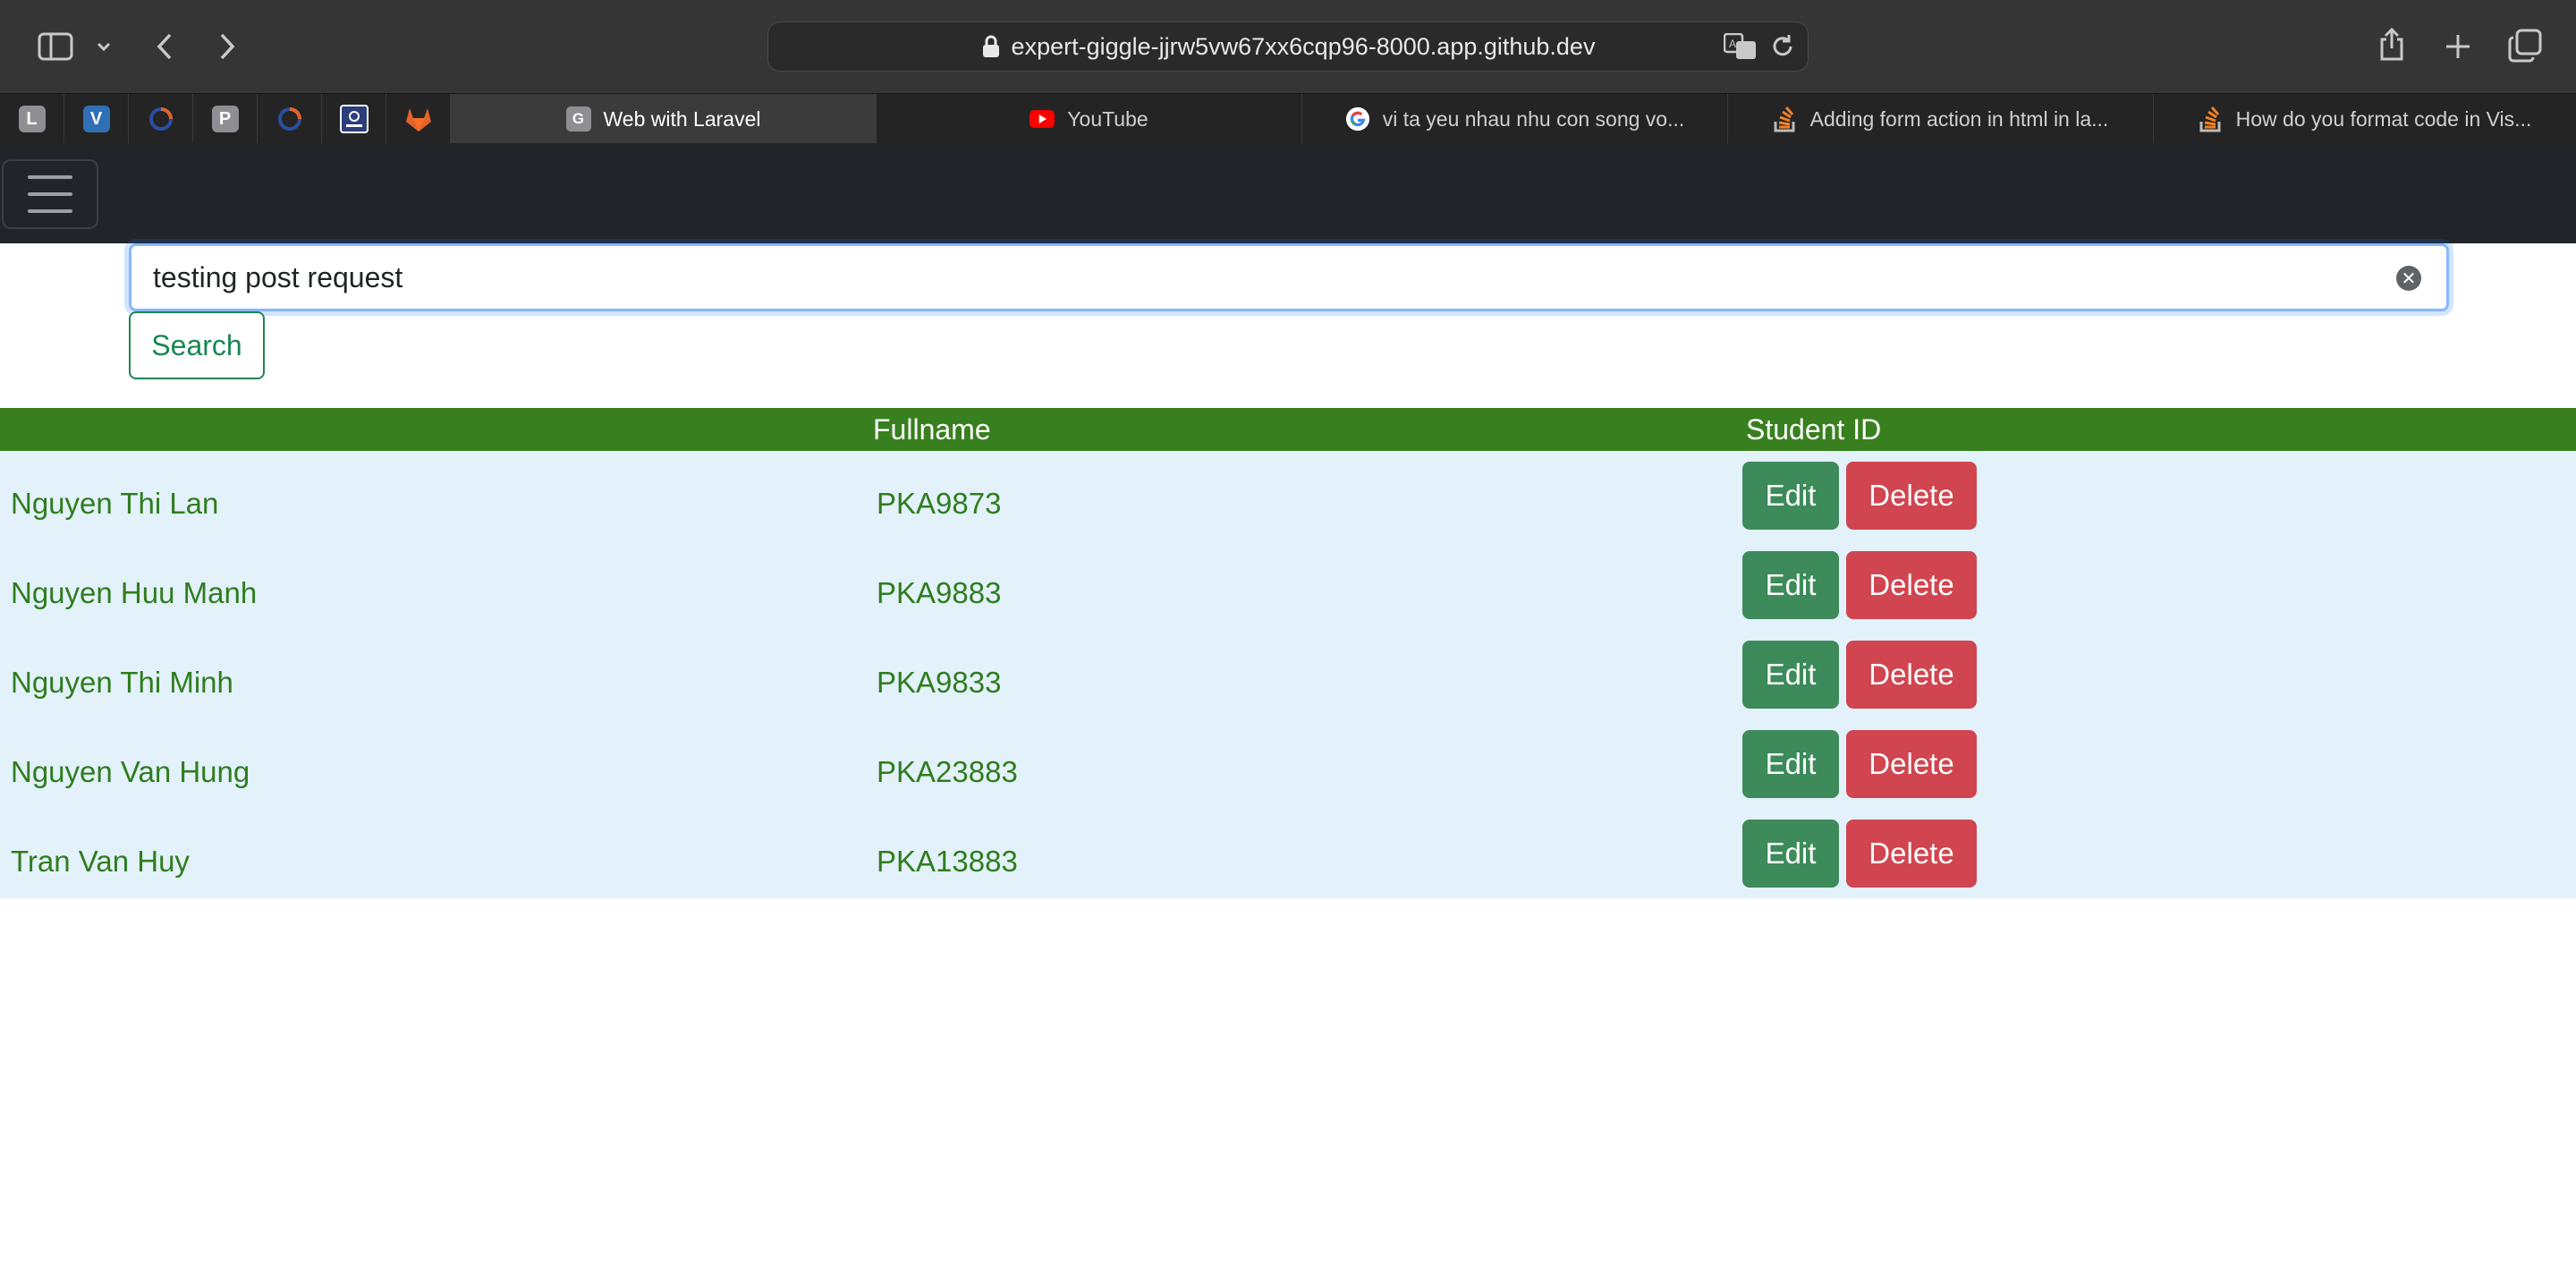 This screenshot has width=2576, height=1283. I want to click on svg-text: A, so click(1732, 44).